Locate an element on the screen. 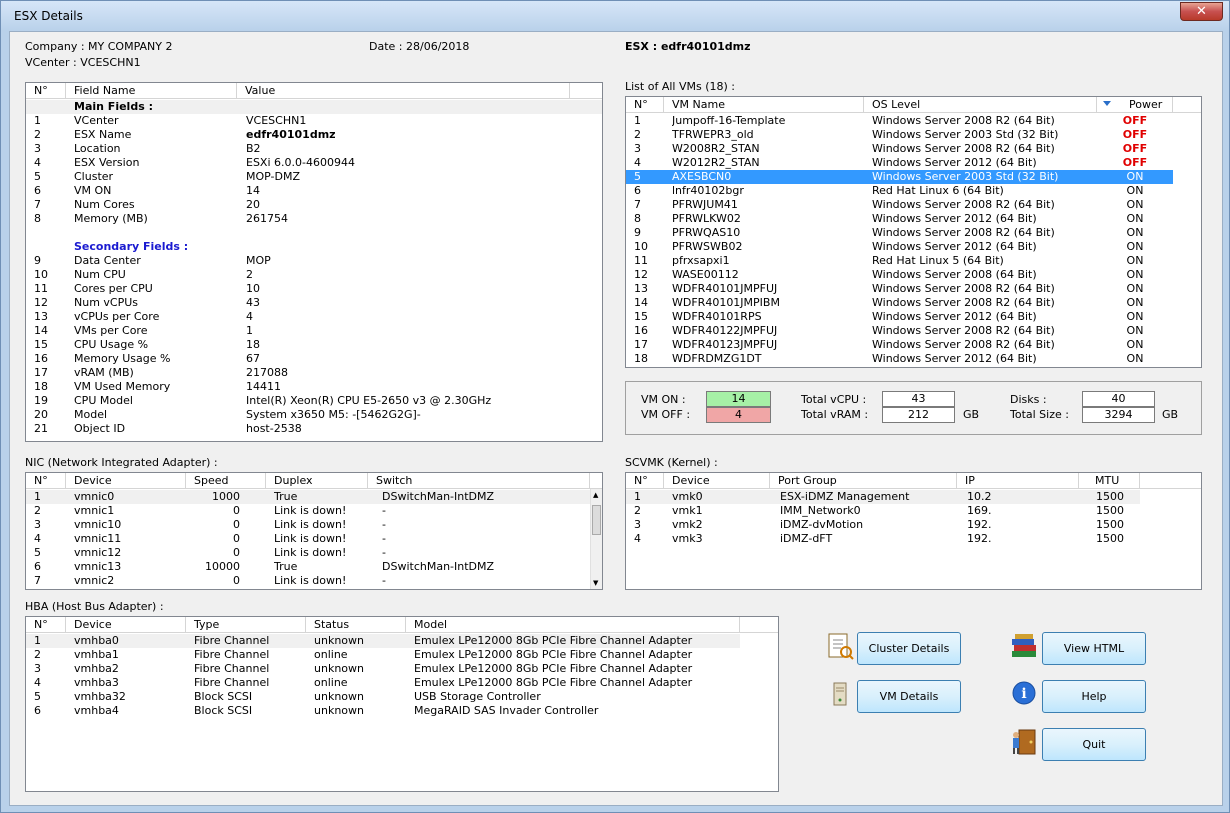 This screenshot has width=1230, height=813. table-row: 6 vmnic13 10000 True DSwitchMan-IntDMZ is located at coordinates (308, 567).